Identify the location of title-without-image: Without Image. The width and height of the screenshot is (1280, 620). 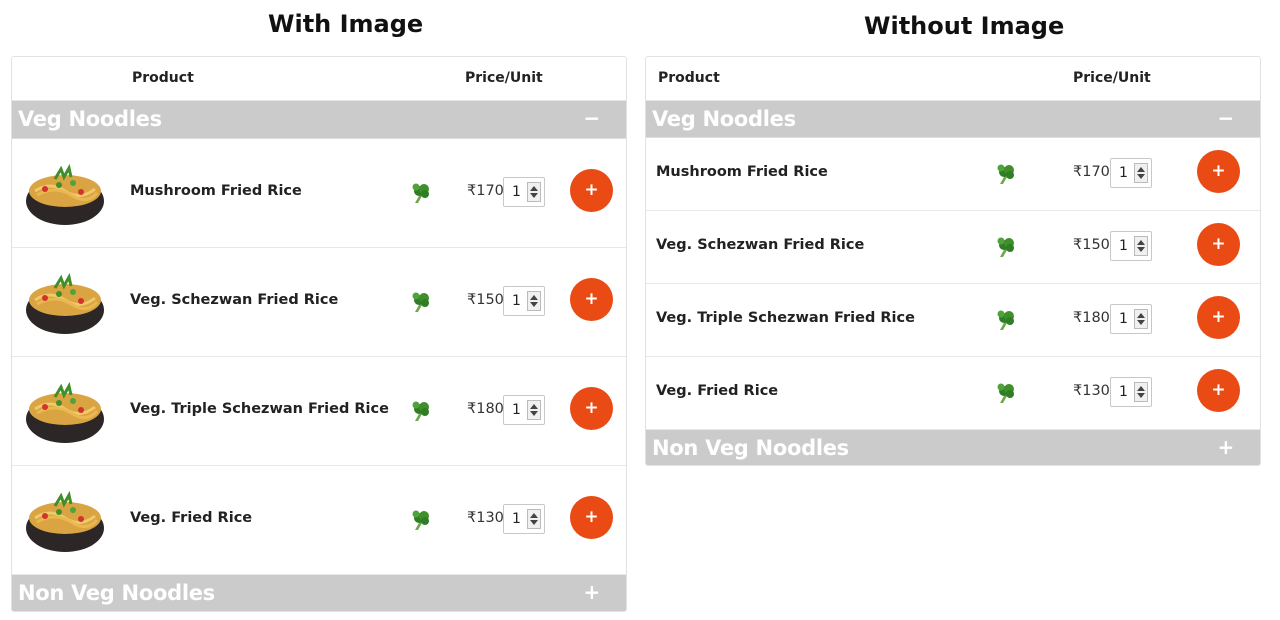
(964, 26).